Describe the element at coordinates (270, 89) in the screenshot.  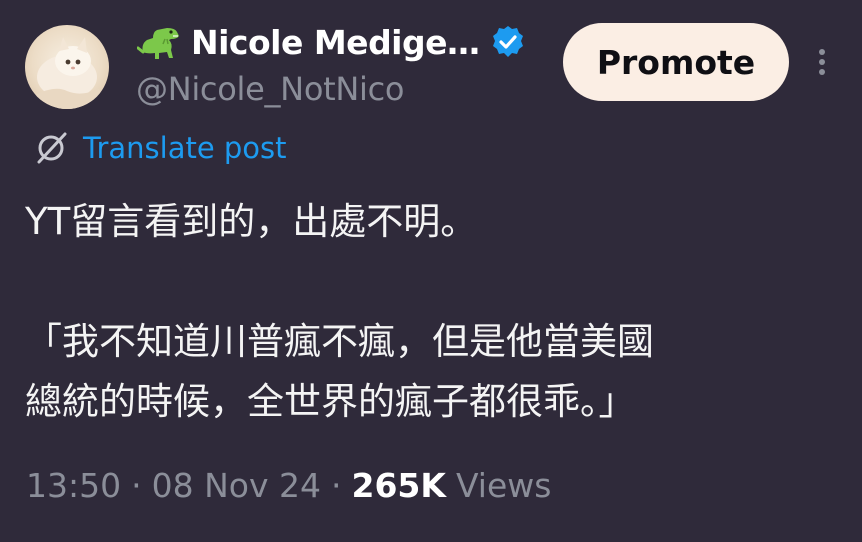
I see `author-handle: @Nicole_NotNico` at that location.